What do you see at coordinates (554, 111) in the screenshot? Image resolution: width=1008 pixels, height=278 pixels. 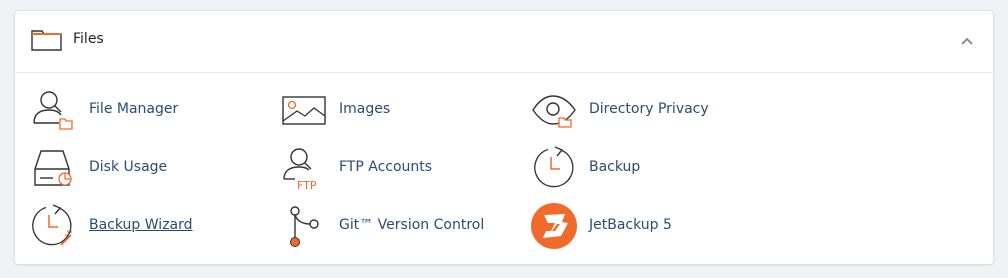 I see `directory-privacy-icon` at bounding box center [554, 111].